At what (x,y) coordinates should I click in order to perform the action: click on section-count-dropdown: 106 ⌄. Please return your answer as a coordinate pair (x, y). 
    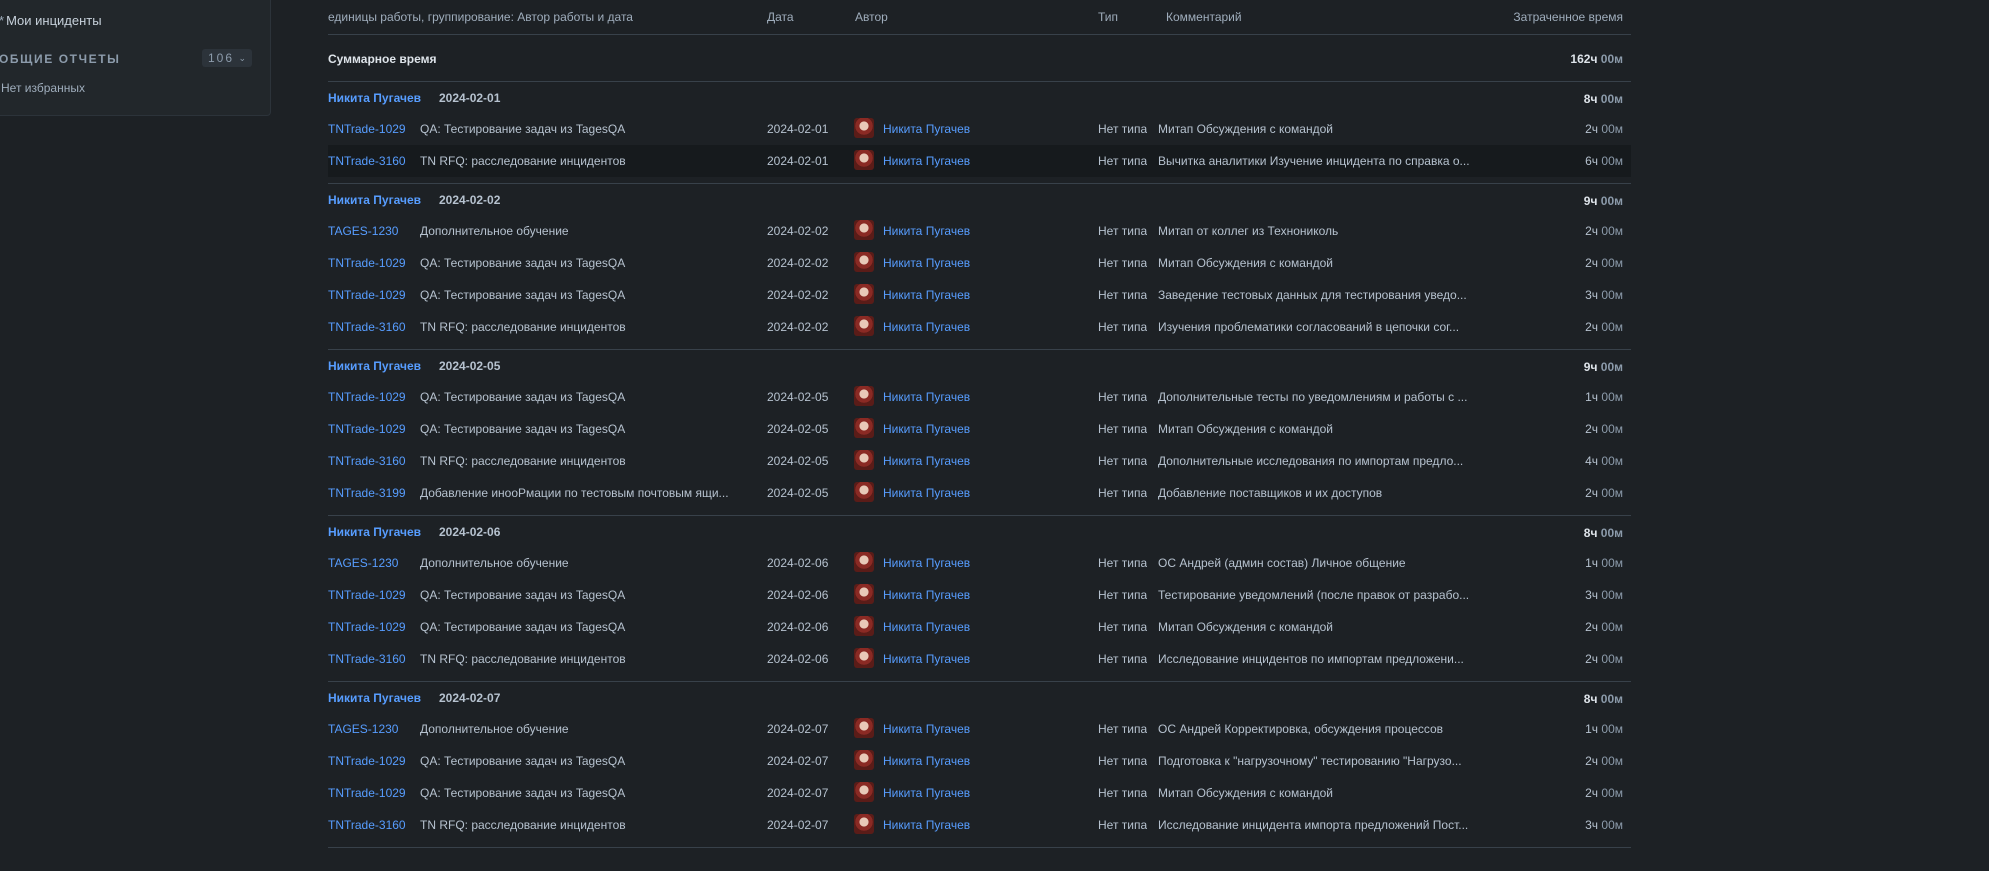
    Looking at the image, I should click on (227, 58).